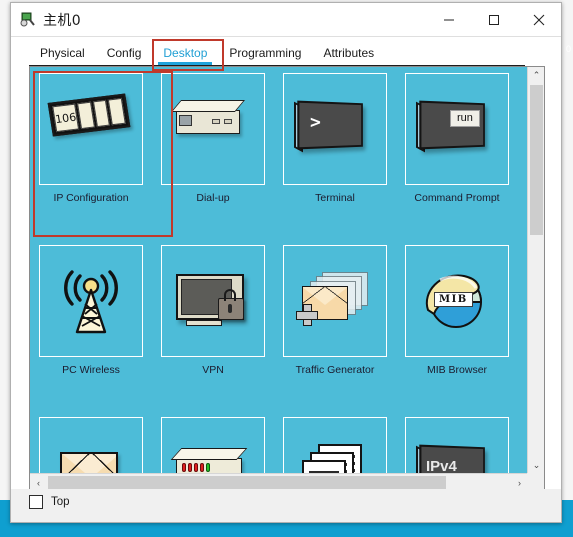 This screenshot has width=573, height=537. I want to click on desktop-icon-traffic-generator: Traffic Generator, so click(335, 325).